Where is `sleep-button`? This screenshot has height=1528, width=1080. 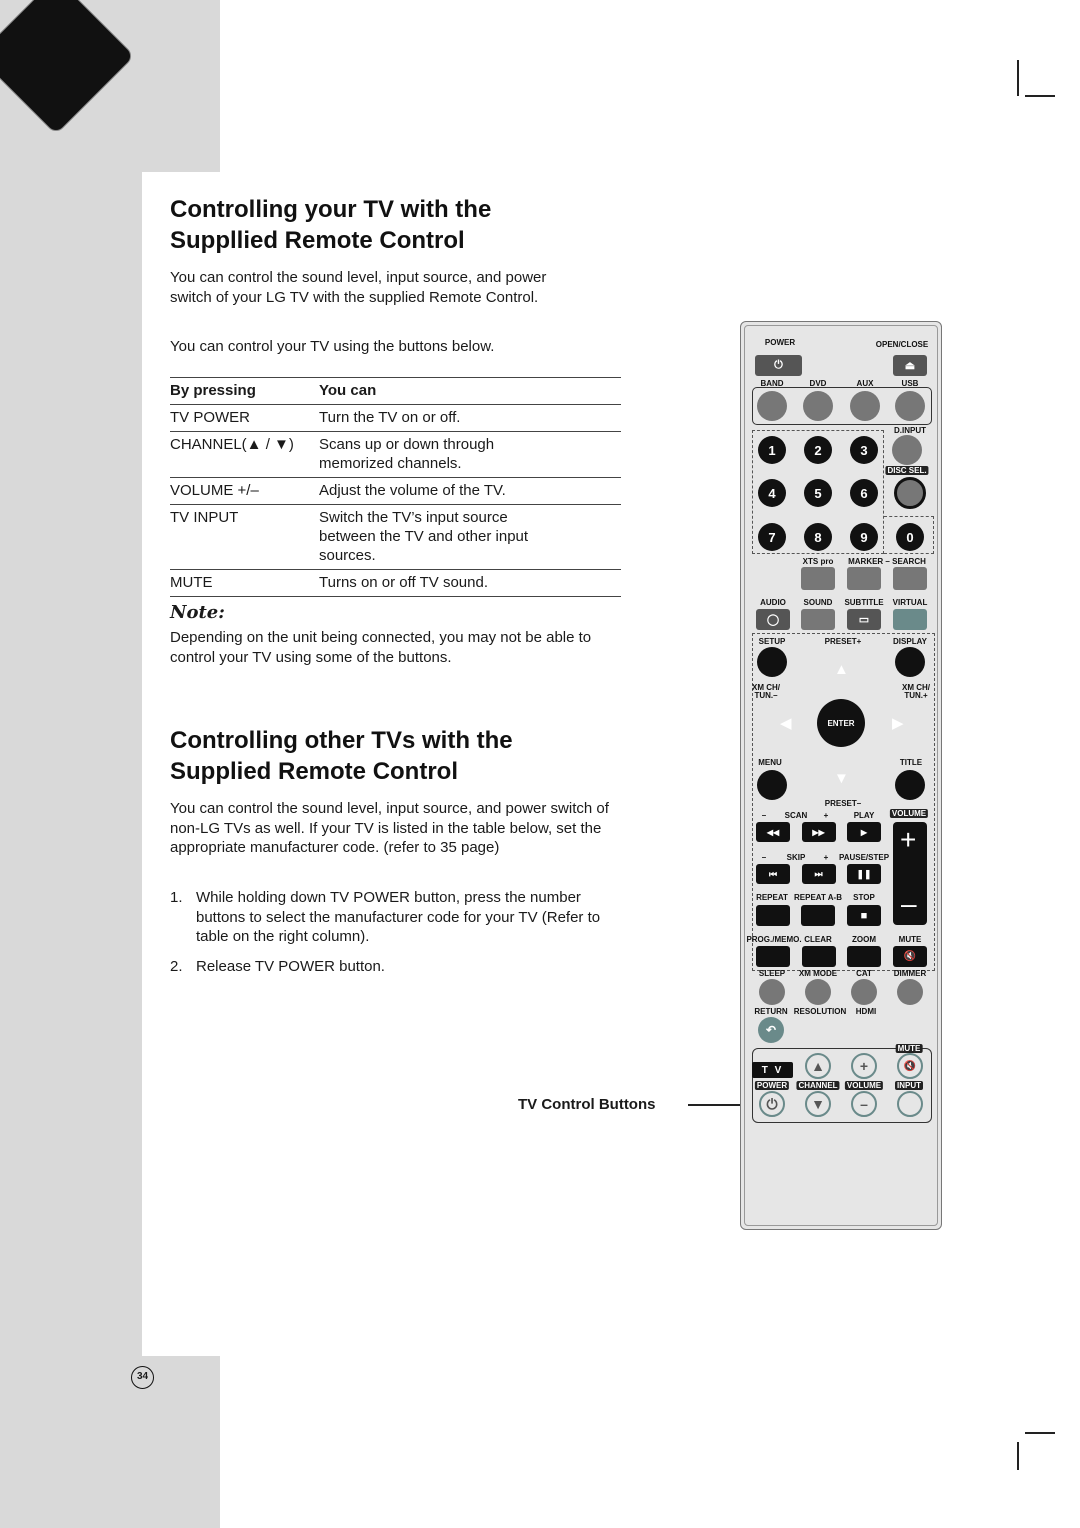
sleep-button is located at coordinates (772, 992).